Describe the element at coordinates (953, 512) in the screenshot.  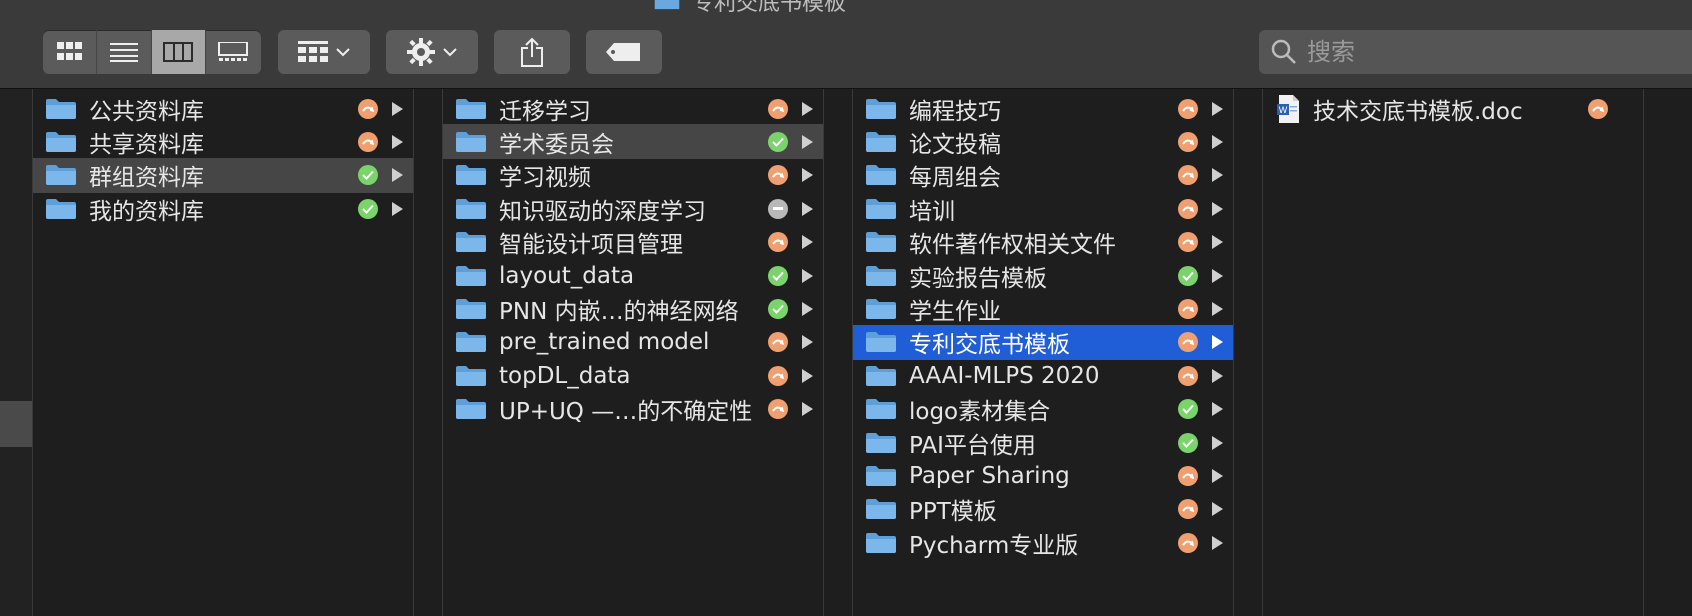
I see `folder-name: PPT模板` at that location.